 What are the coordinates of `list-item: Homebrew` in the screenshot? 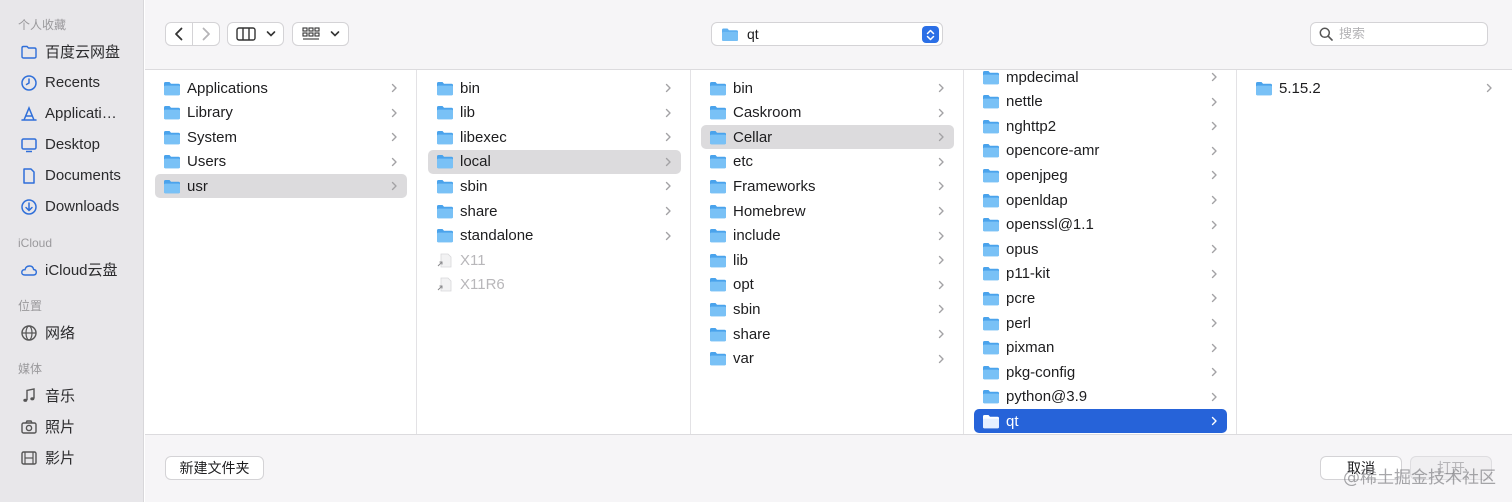 It's located at (827, 211).